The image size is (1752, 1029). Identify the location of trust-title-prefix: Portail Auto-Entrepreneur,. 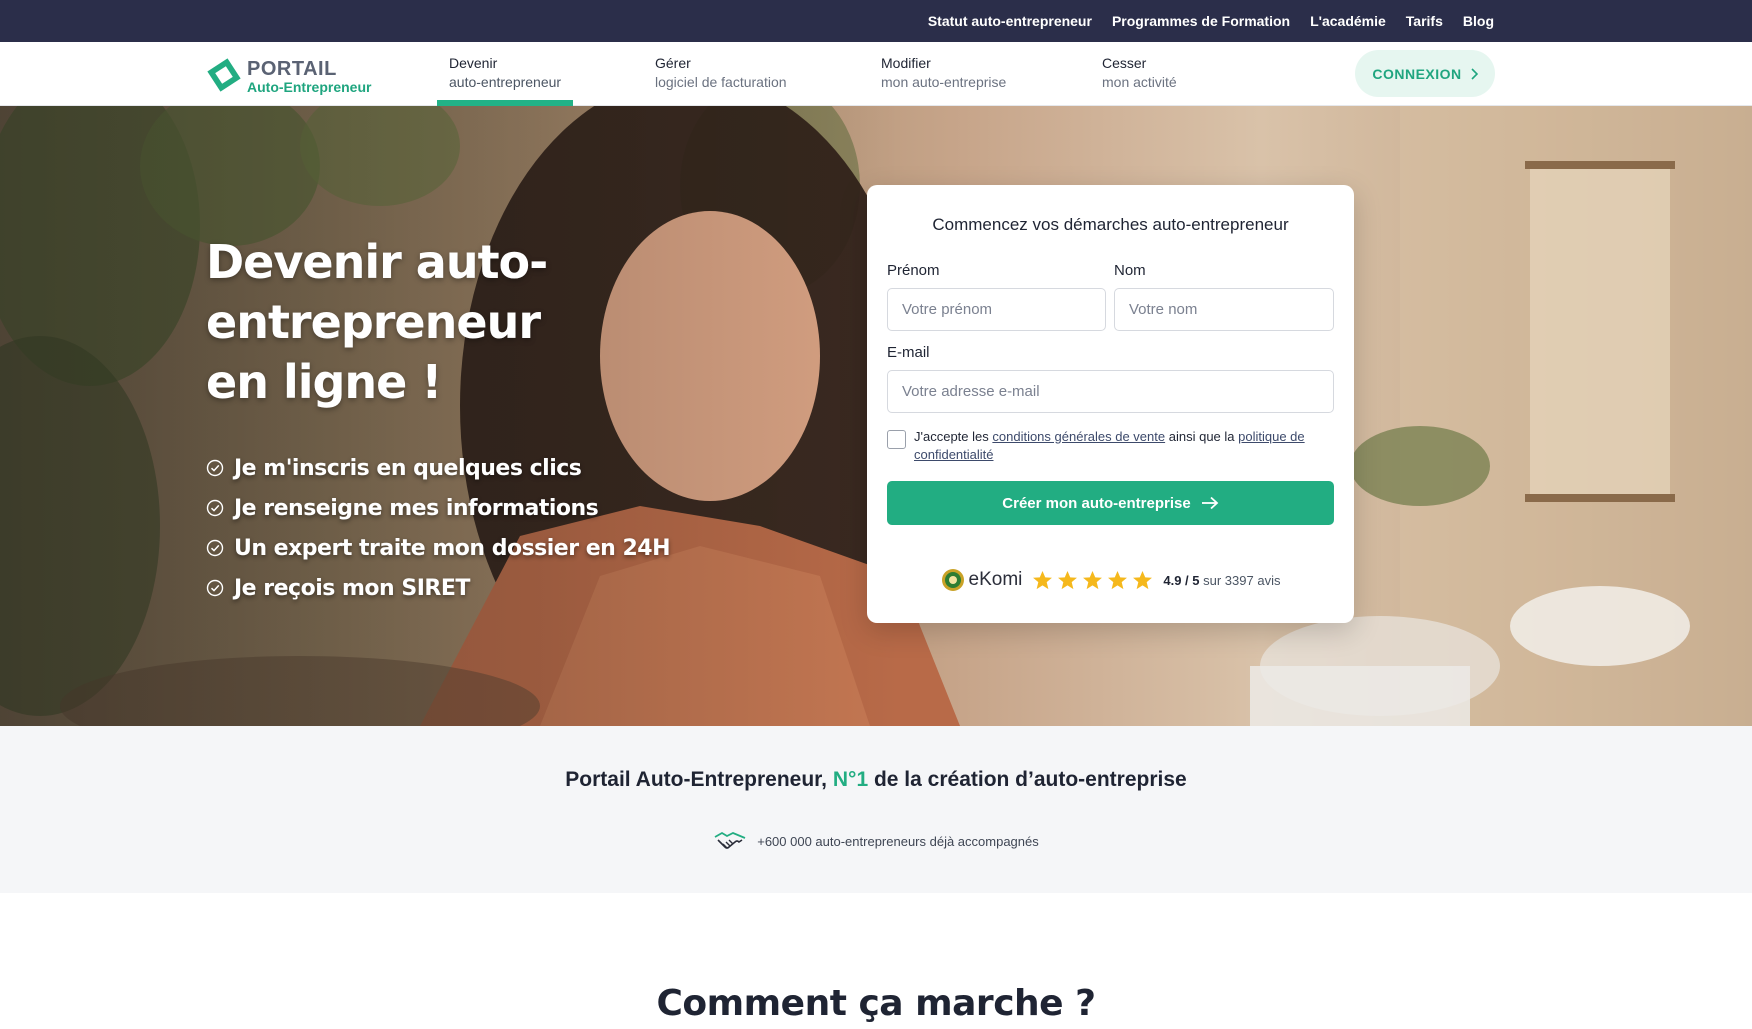
(696, 779).